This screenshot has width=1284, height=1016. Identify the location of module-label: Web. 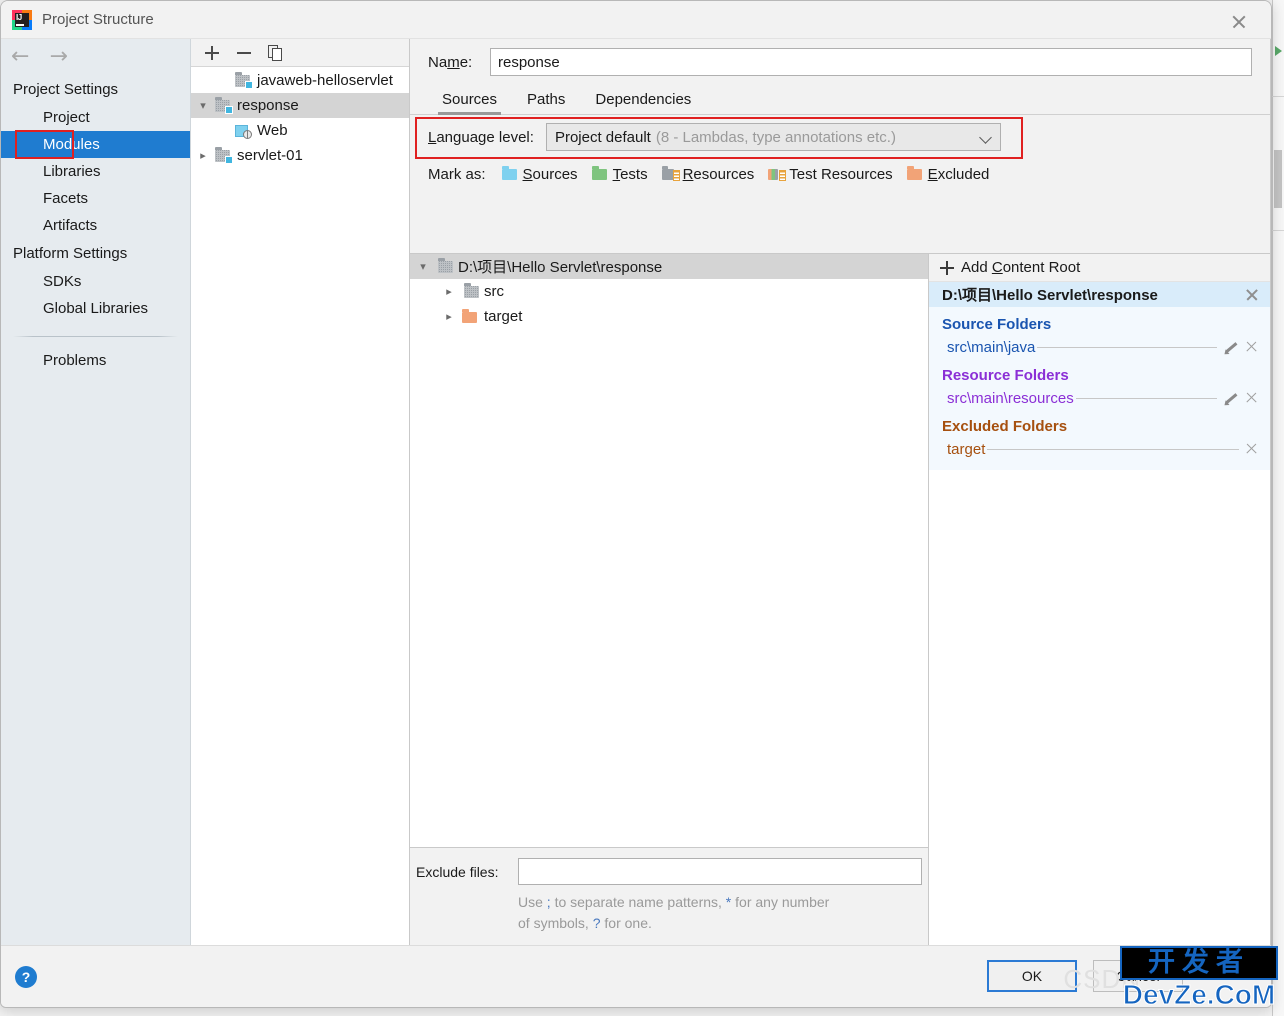
(272, 130).